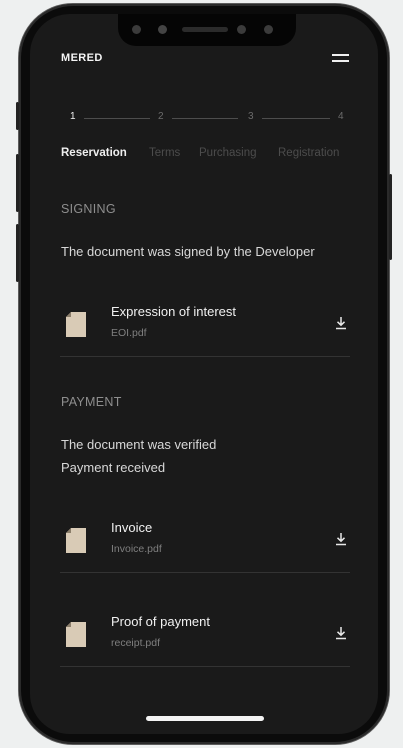 The width and height of the screenshot is (403, 748). What do you see at coordinates (205, 324) in the screenshot?
I see `document-row-eoi: Expression of interest EOI.pdf` at bounding box center [205, 324].